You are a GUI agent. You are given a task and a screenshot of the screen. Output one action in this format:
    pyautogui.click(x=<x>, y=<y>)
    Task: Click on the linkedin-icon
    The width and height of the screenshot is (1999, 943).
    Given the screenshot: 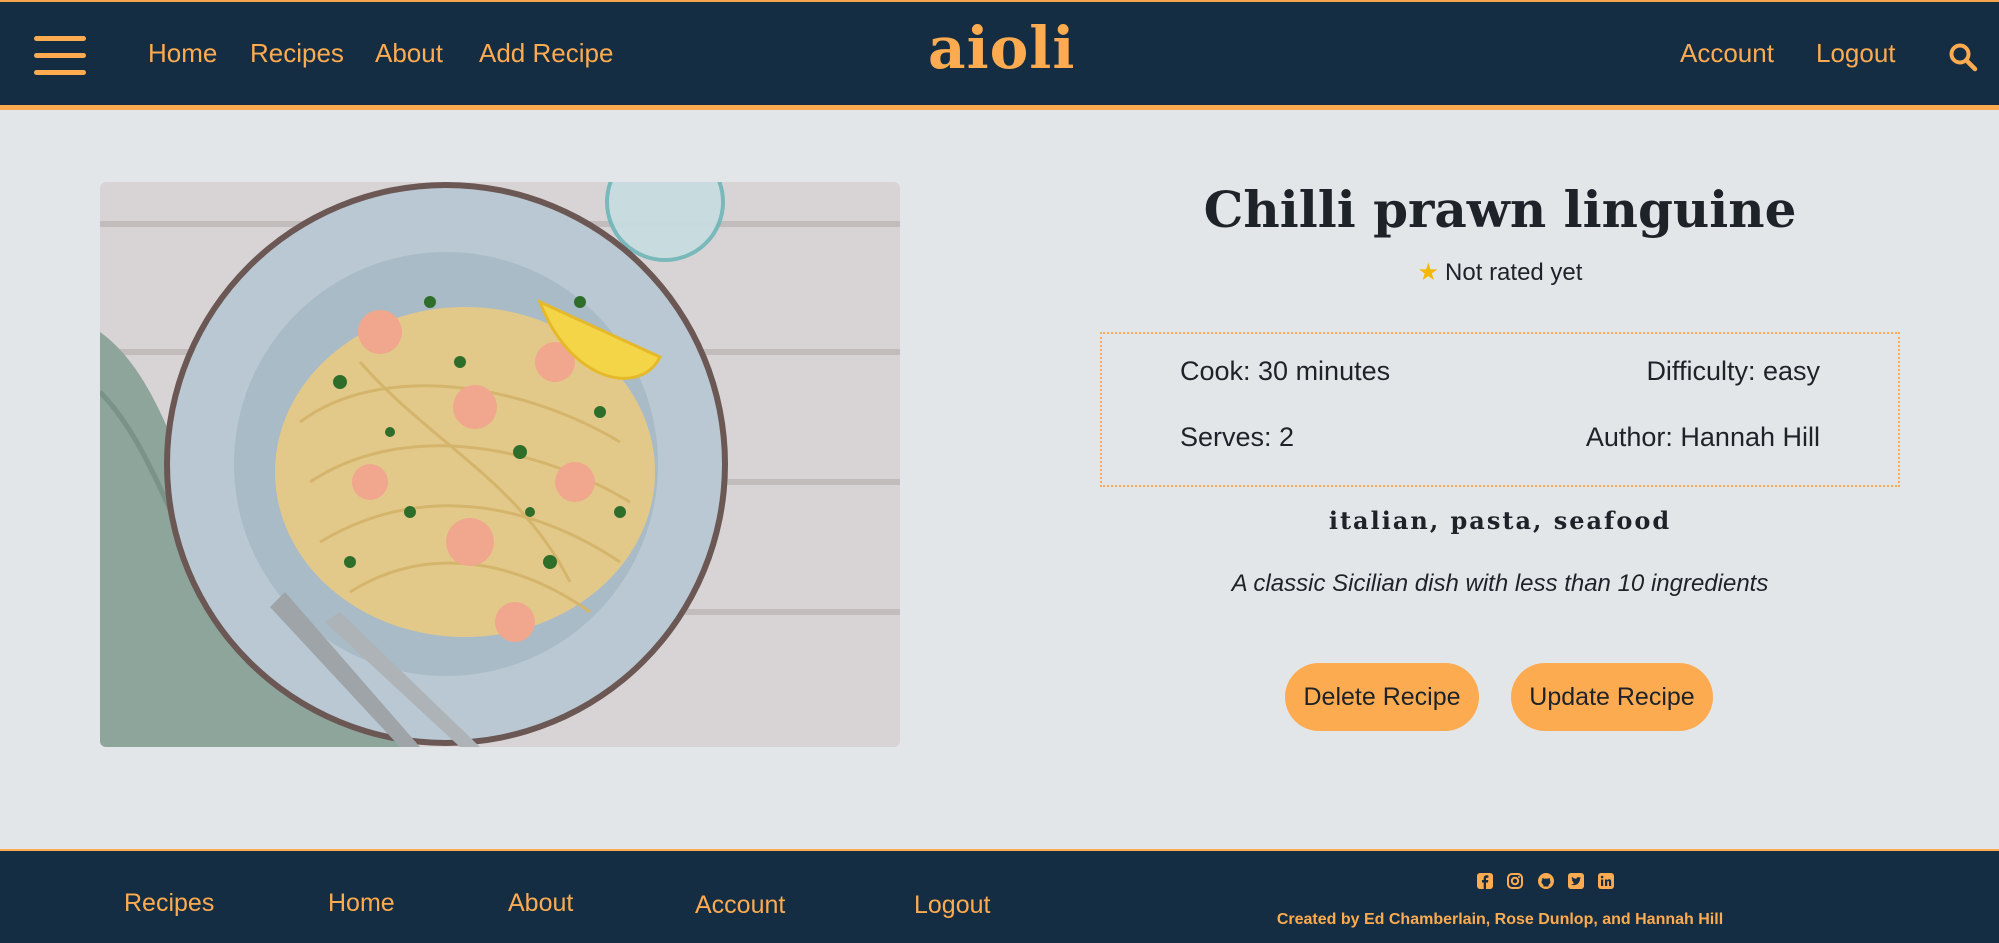 What is the action you would take?
    pyautogui.click(x=1606, y=881)
    